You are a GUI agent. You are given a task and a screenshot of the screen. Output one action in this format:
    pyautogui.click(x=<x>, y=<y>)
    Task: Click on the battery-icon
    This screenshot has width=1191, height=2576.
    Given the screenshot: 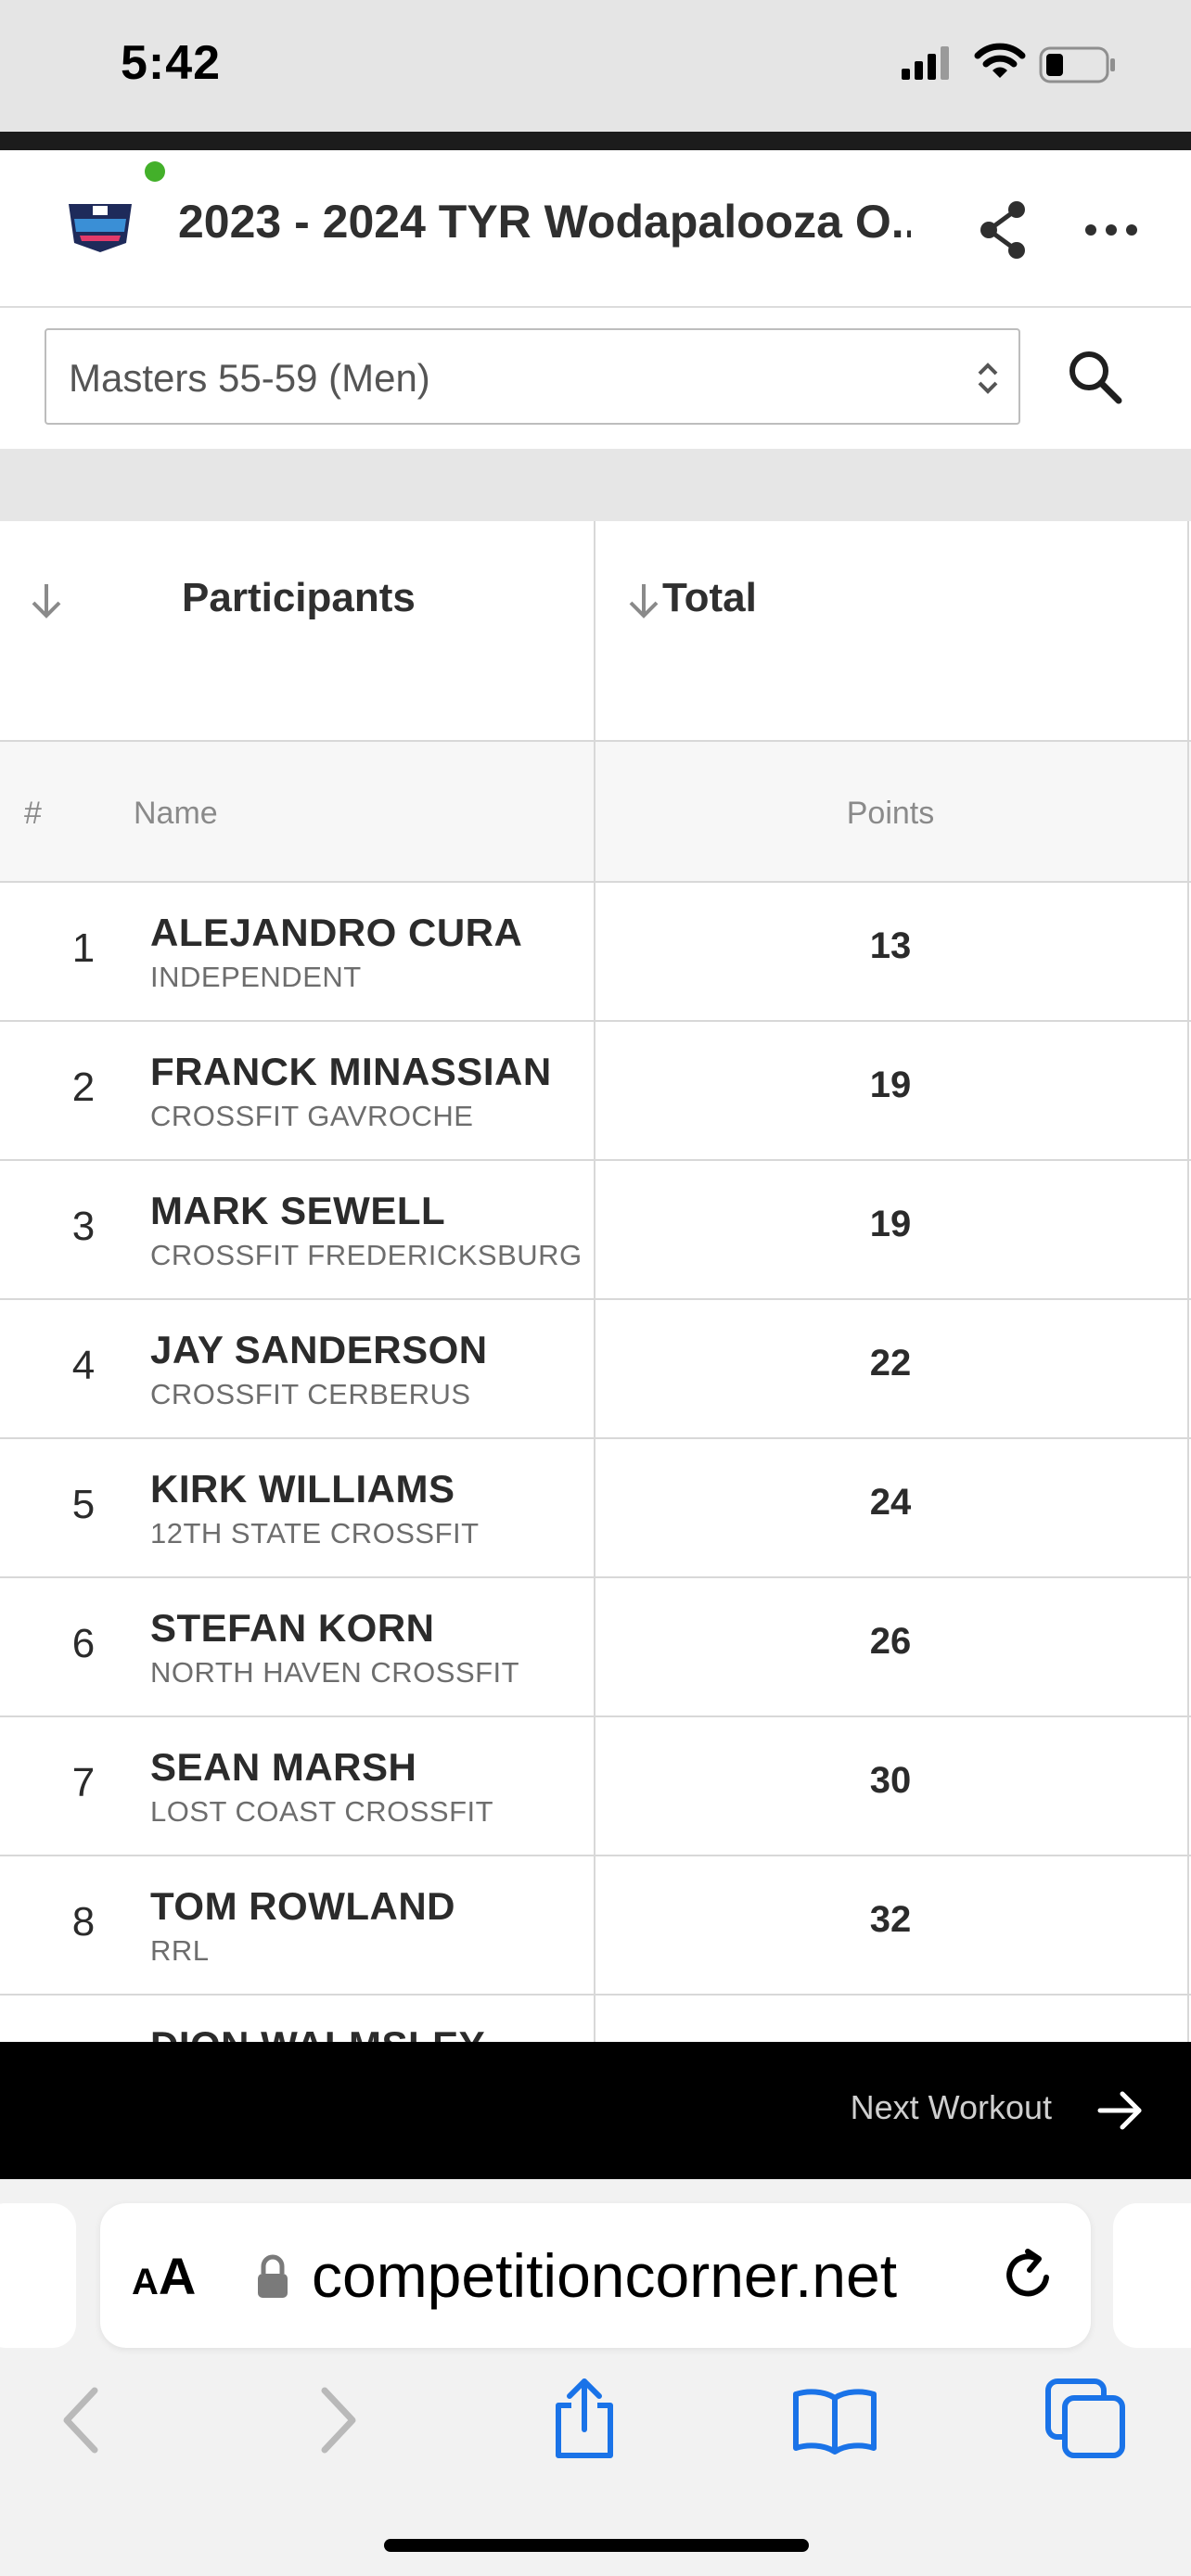 What is the action you would take?
    pyautogui.click(x=1077, y=64)
    